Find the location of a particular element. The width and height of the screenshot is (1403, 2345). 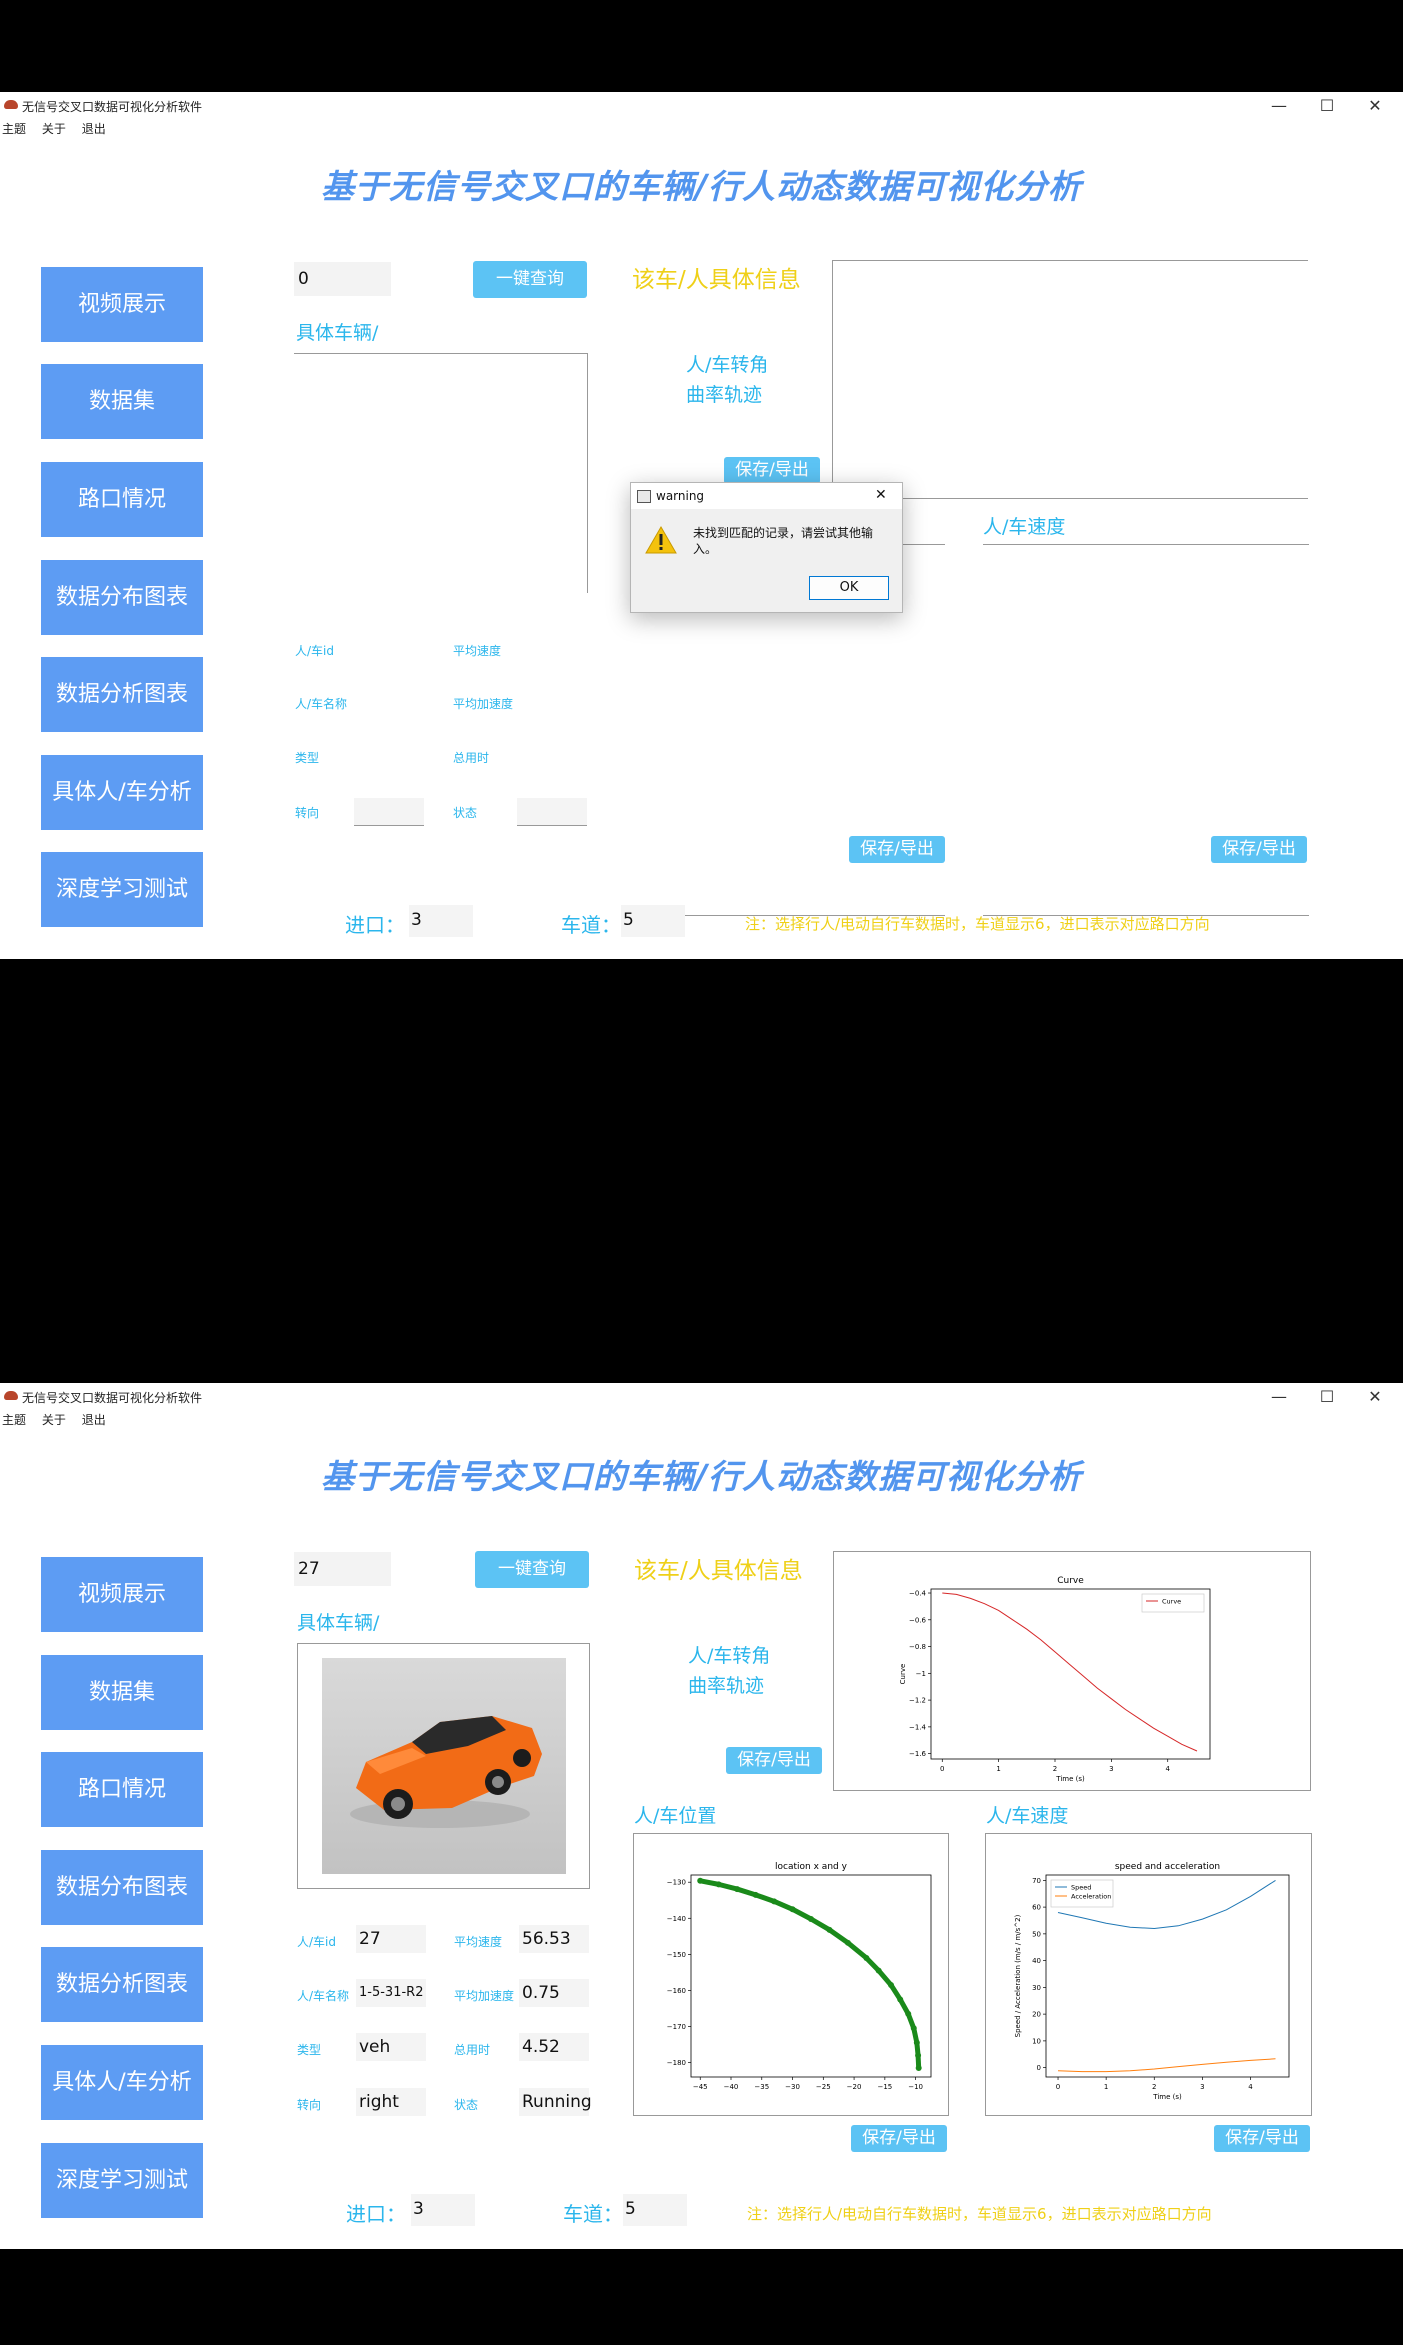

y-tick-label: −130 is located at coordinates (676, 1883).